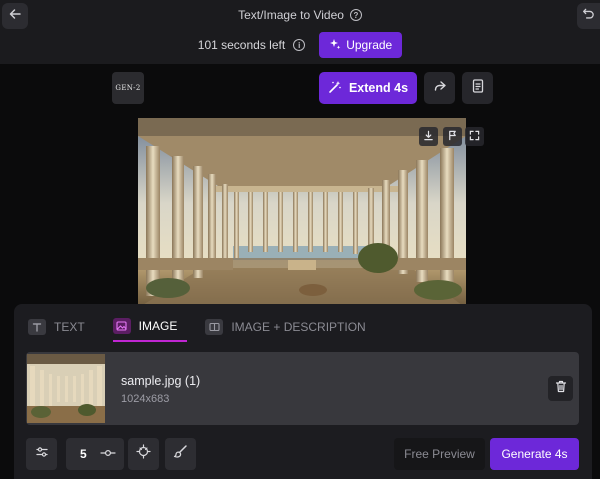  Describe the element at coordinates (378, 88) in the screenshot. I see `extend-label: Extend 4s` at that location.